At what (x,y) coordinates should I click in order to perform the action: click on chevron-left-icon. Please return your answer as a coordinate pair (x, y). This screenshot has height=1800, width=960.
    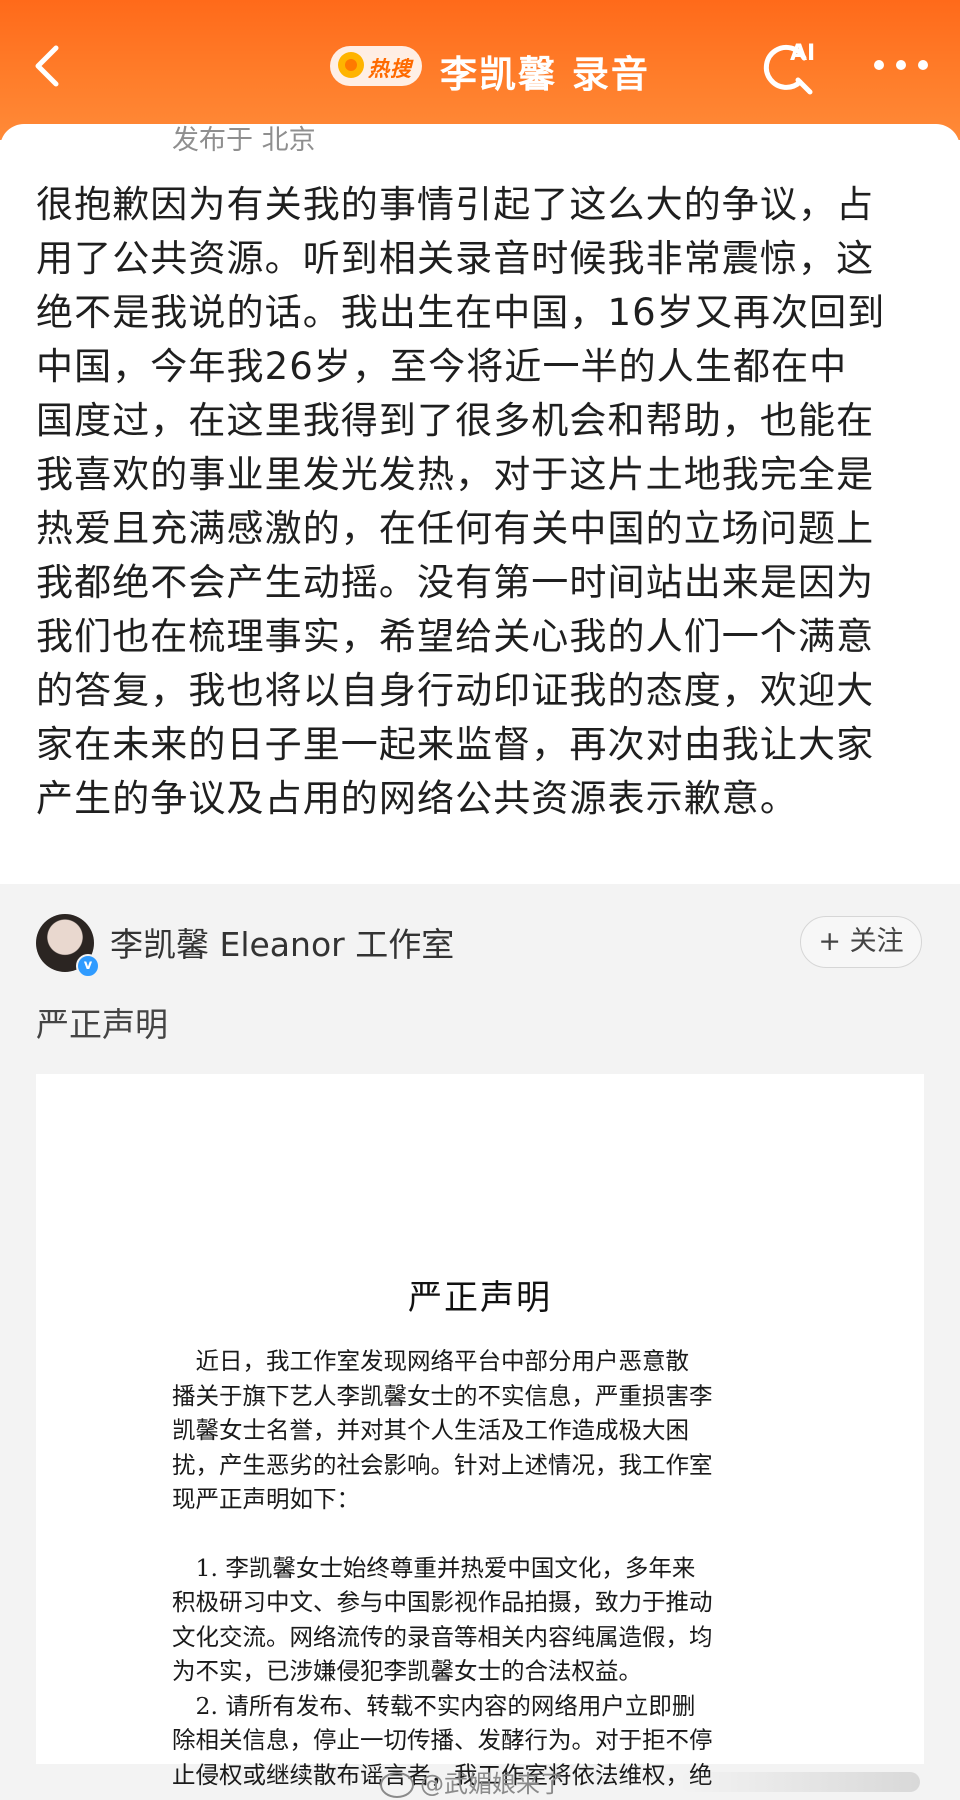
    Looking at the image, I should click on (47, 66).